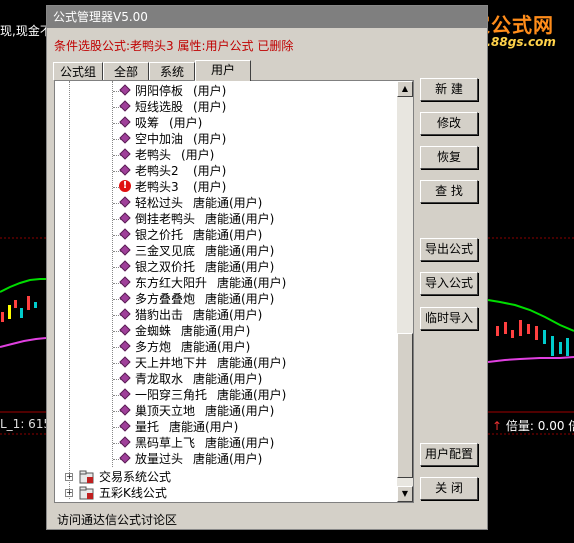 This screenshot has height=543, width=574. Describe the element at coordinates (117, 519) in the screenshot. I see `forum-link-text: 访问通达信公式讨论区` at that location.